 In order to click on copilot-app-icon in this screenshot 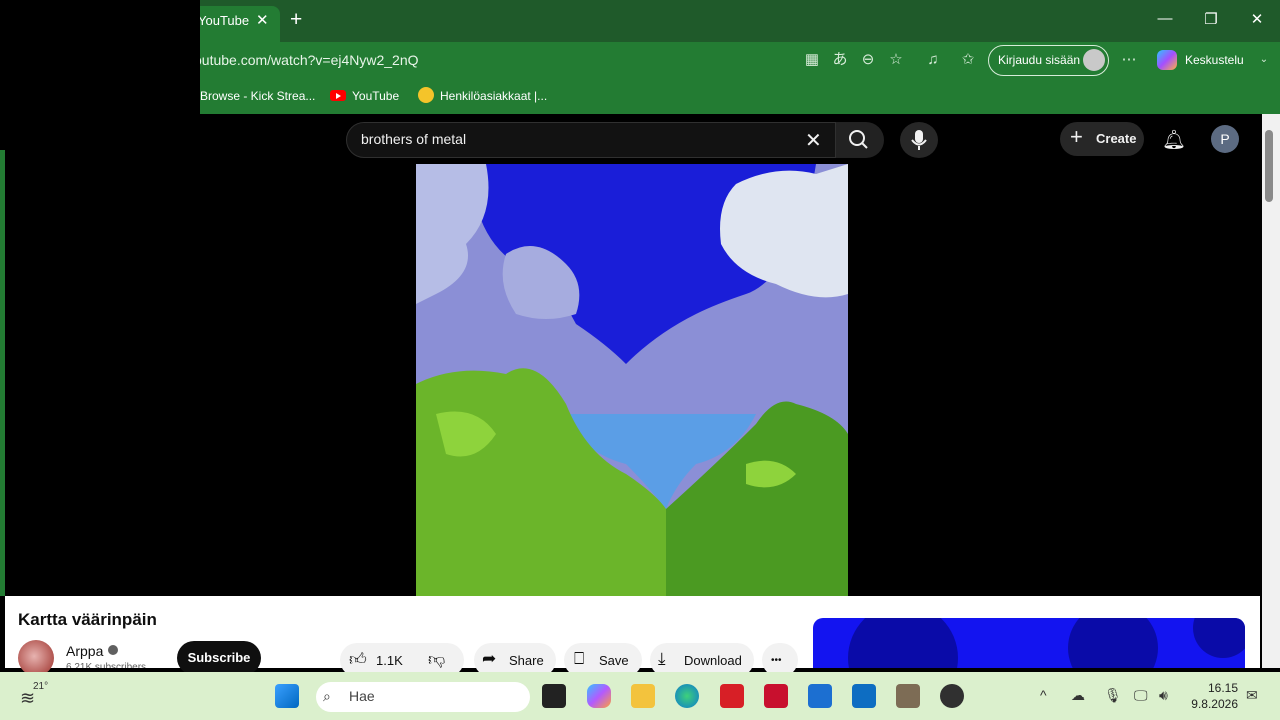, I will do `click(599, 696)`.